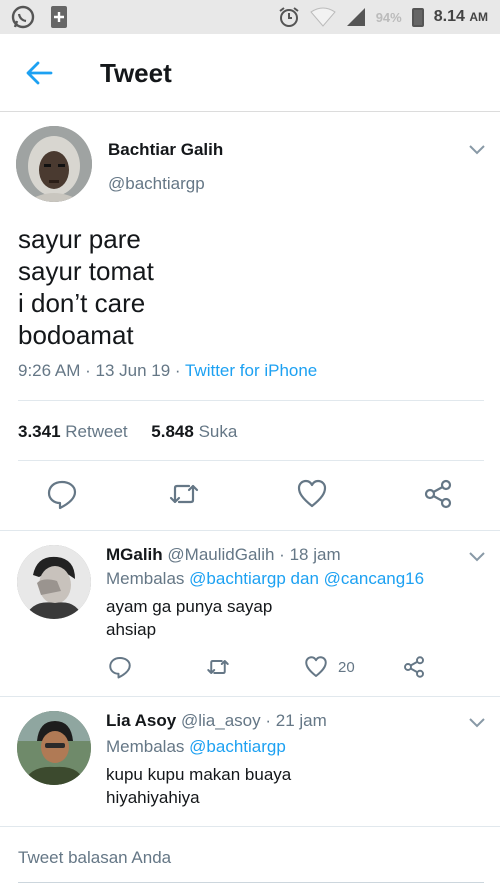 This screenshot has height=889, width=500. Describe the element at coordinates (86, 271) in the screenshot. I see `tweet-line: sayur tomat` at that location.